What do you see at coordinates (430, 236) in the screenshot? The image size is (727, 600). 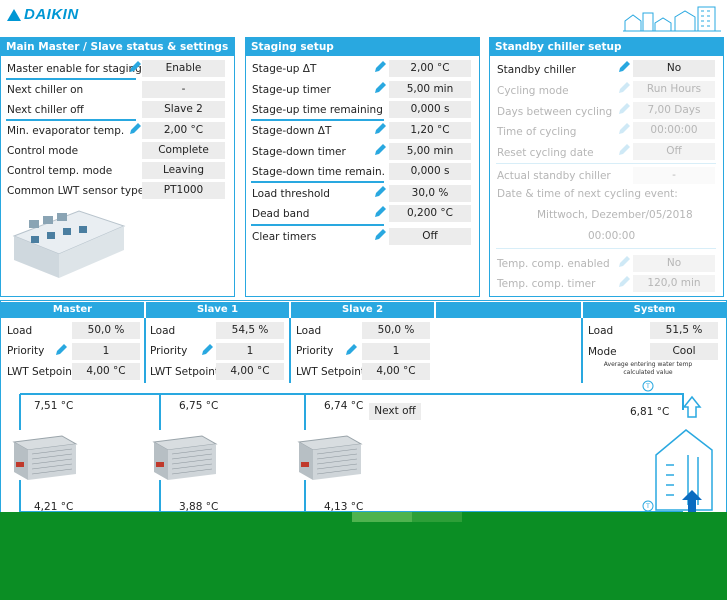 I see `clear-timers-value: Off` at bounding box center [430, 236].